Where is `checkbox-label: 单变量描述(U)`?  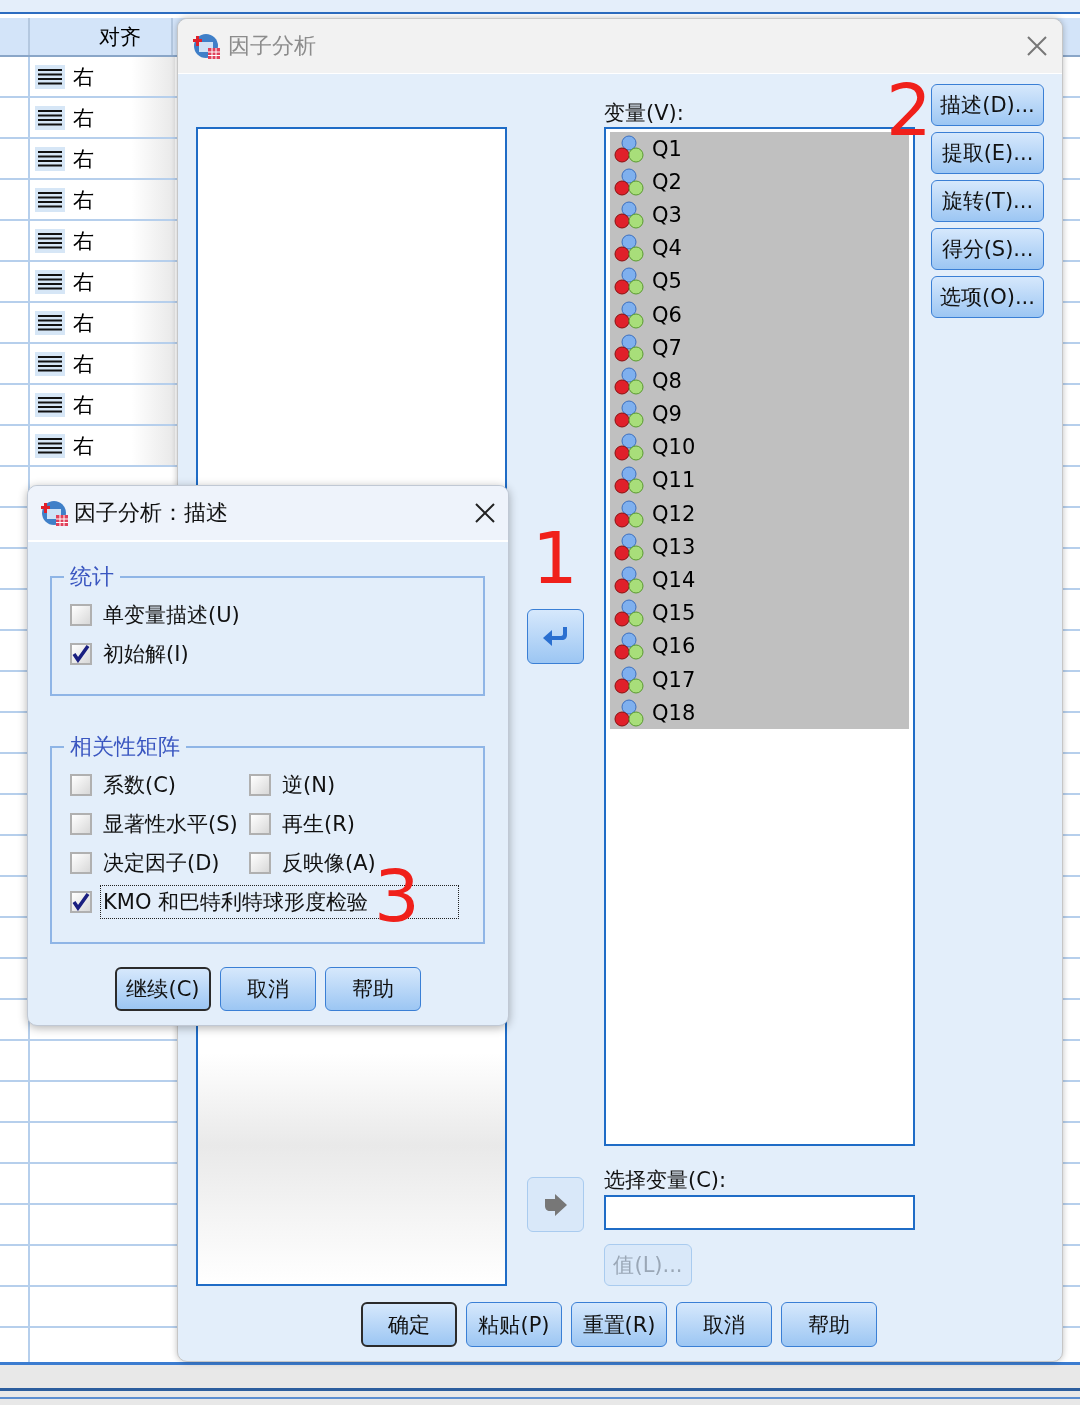
checkbox-label: 单变量描述(U) is located at coordinates (172, 614).